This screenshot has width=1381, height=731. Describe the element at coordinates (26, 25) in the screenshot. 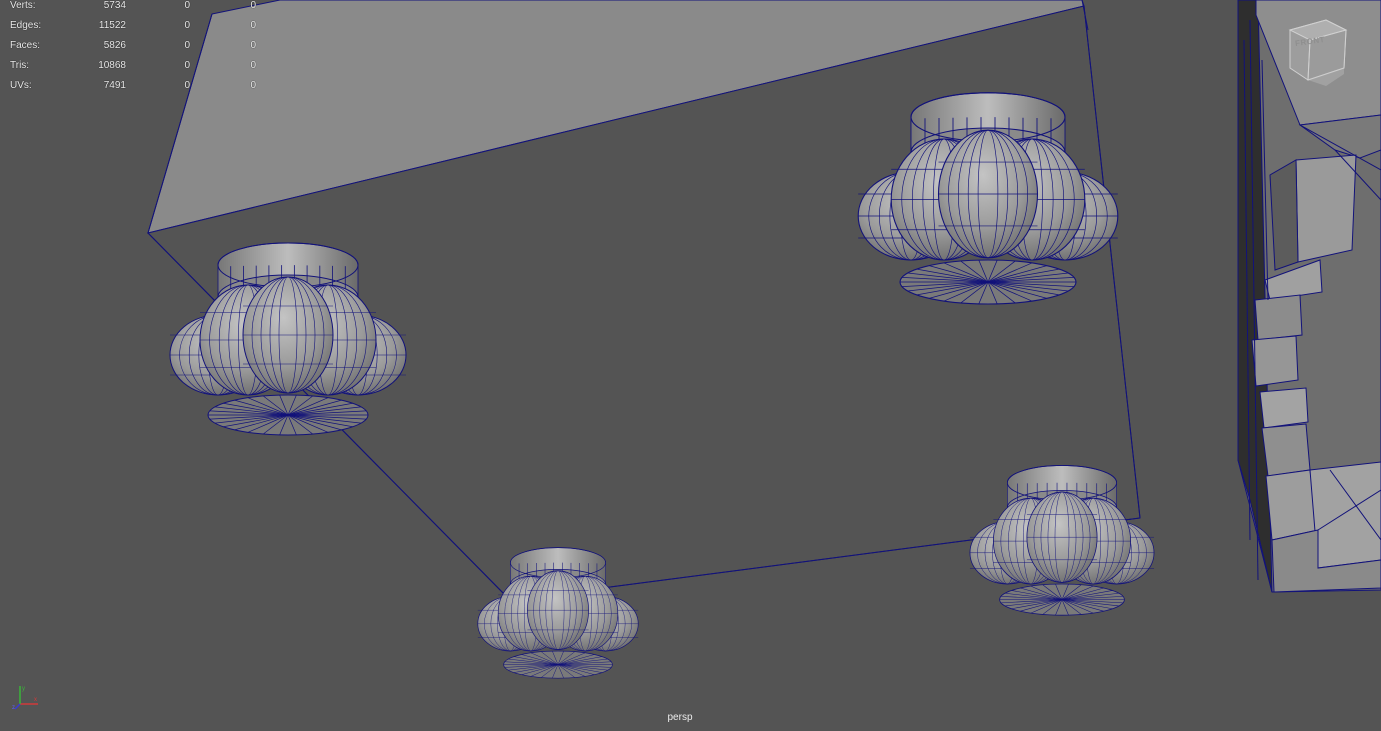

I see `hud-label: Edges:` at that location.